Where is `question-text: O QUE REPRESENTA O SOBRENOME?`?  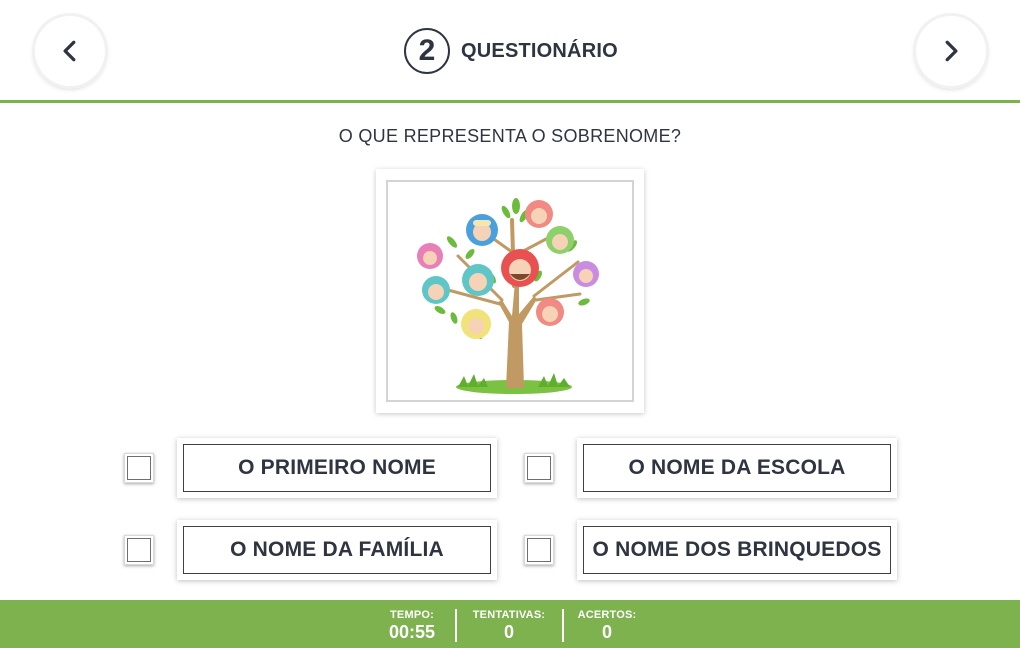
question-text: O QUE REPRESENTA O SOBRENOME? is located at coordinates (510, 136).